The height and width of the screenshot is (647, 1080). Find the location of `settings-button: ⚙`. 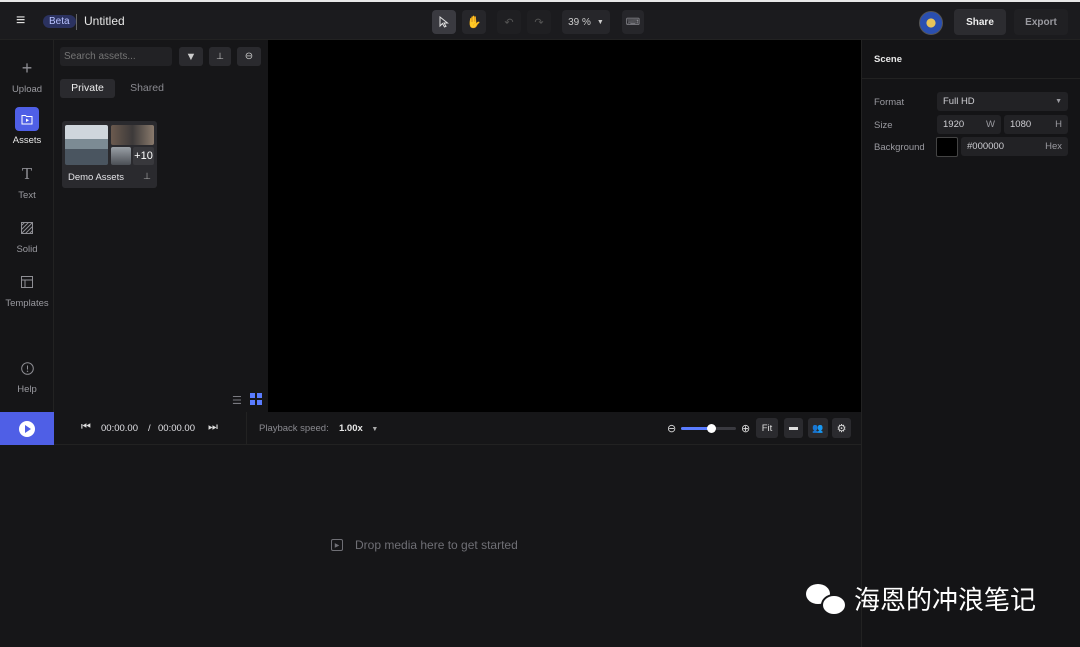

settings-button: ⚙ is located at coordinates (841, 428).